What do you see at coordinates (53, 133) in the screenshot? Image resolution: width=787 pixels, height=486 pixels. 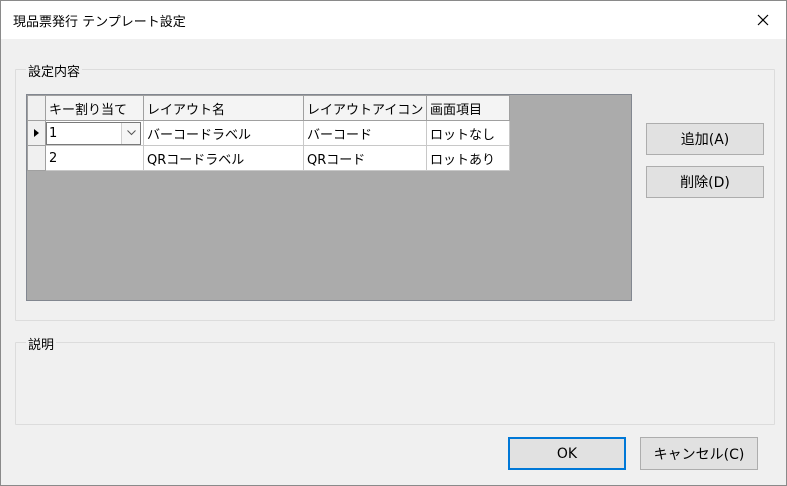 I see `key-combobox-value: 1` at bounding box center [53, 133].